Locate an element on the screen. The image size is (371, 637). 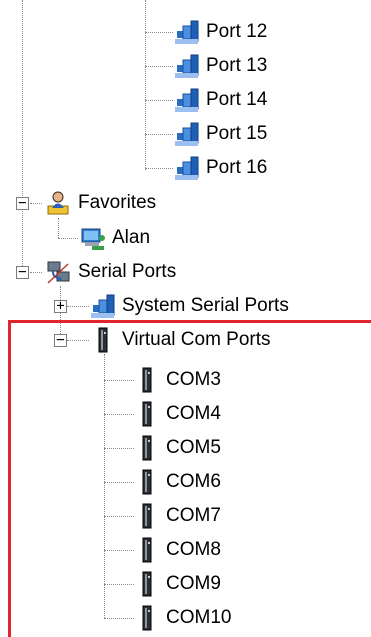
tree-item-label: Port 12 is located at coordinates (237, 31).